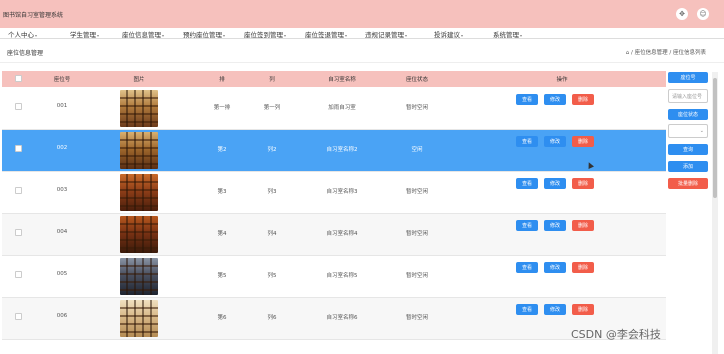 The image size is (724, 354). I want to click on seat-number: 003, so click(62, 190).